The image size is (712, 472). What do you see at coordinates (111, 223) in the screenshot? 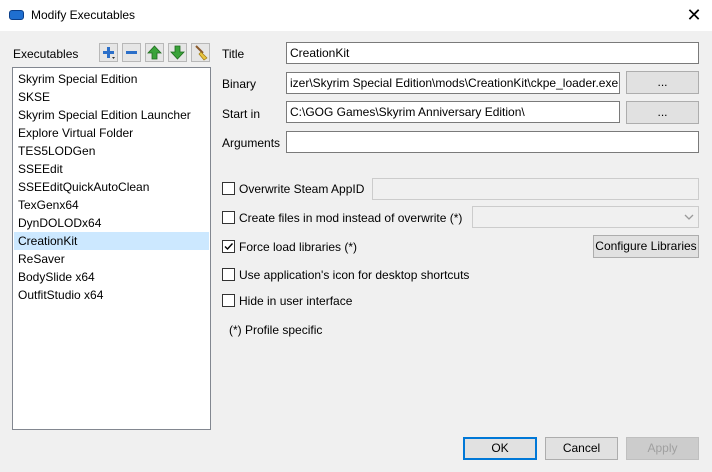
I see `list-item: DynDOLODx64` at bounding box center [111, 223].